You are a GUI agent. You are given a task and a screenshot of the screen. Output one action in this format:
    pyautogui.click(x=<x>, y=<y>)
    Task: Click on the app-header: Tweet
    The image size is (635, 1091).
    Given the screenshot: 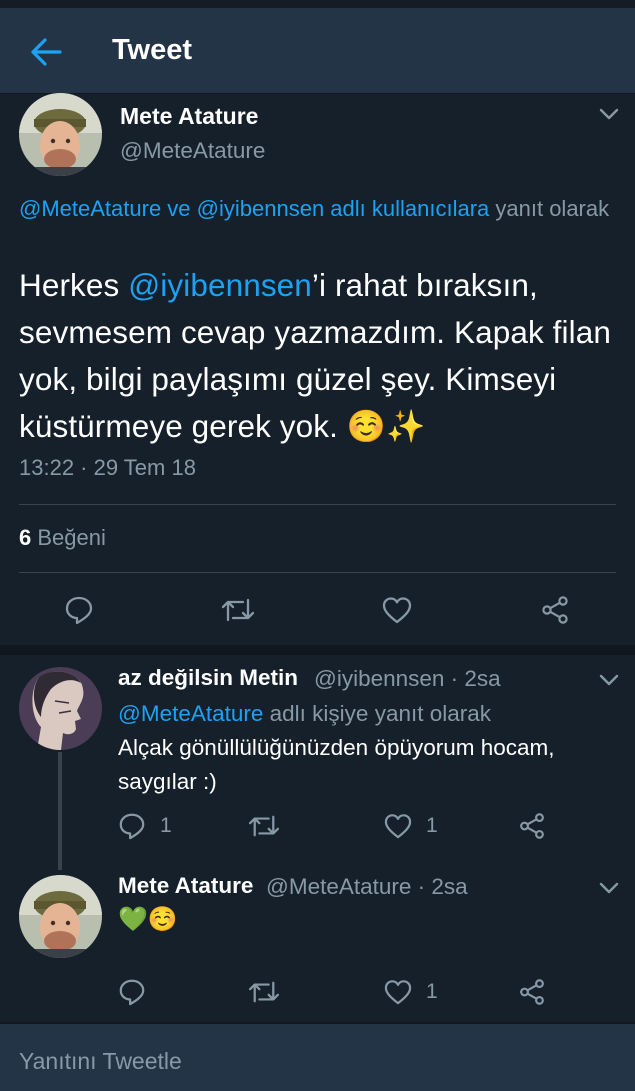 What is the action you would take?
    pyautogui.click(x=317, y=51)
    